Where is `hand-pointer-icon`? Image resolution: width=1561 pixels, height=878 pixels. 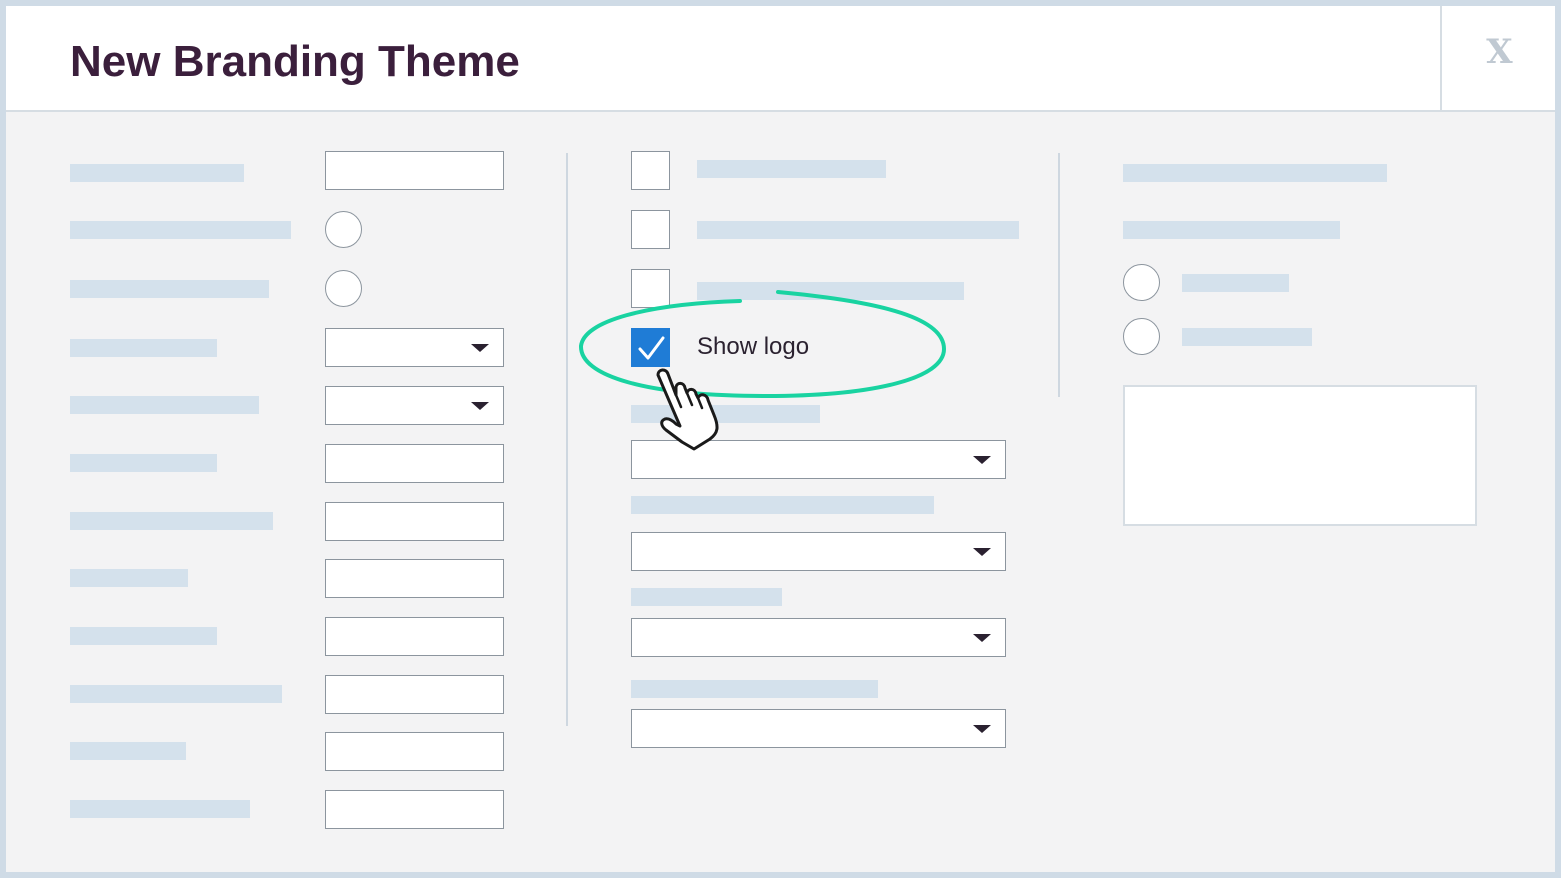 hand-pointer-icon is located at coordinates (687, 409).